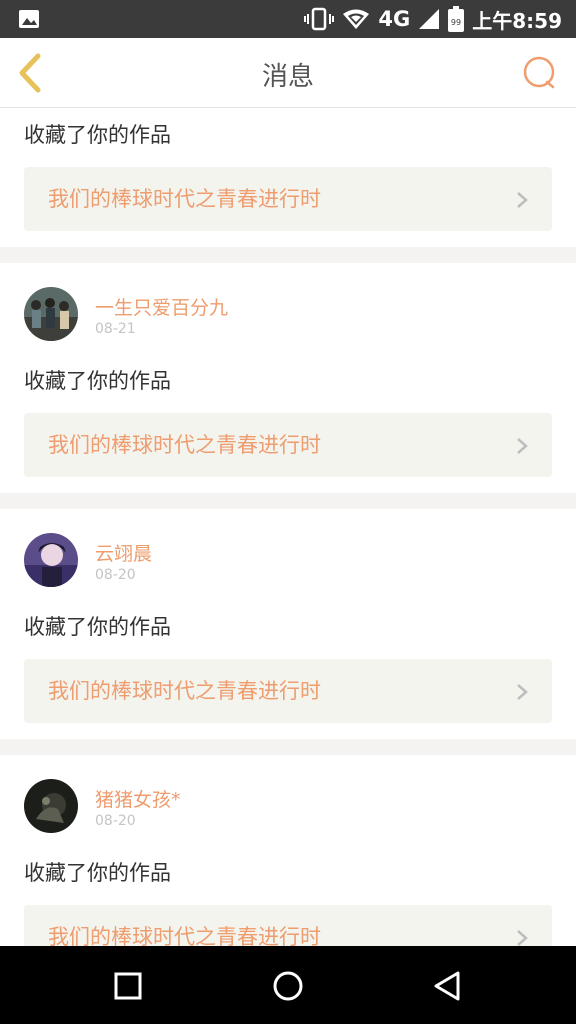 The height and width of the screenshot is (1024, 576). I want to click on page-title: 消息, so click(287, 77).